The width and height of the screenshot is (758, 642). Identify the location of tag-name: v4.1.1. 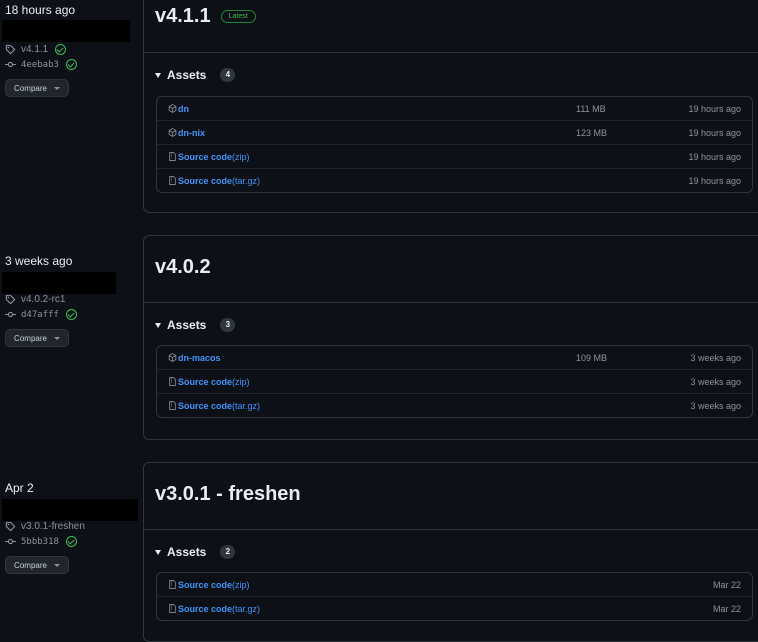
(35, 49).